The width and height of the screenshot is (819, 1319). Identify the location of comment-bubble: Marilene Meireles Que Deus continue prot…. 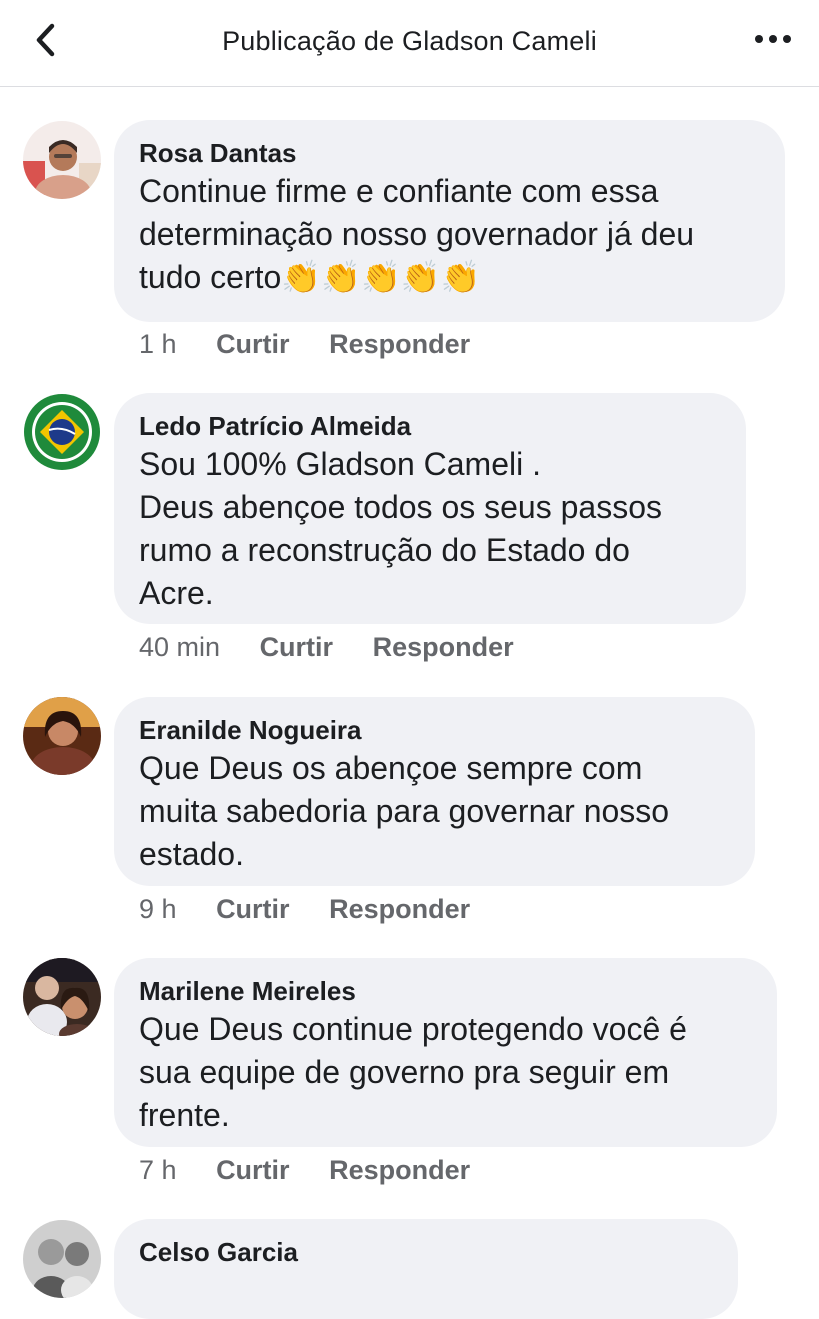
(445, 1052).